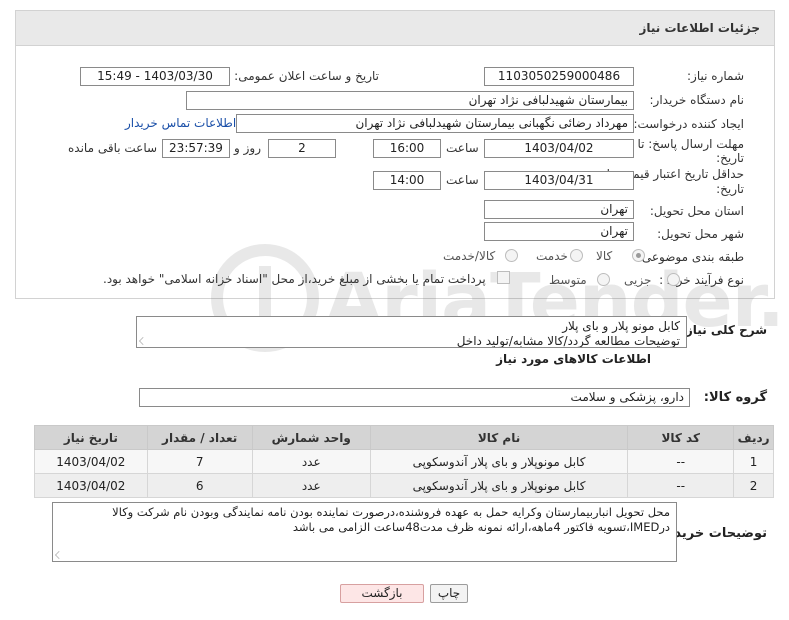  Describe the element at coordinates (753, 461) in the screenshot. I see `cell-row: 1` at that location.